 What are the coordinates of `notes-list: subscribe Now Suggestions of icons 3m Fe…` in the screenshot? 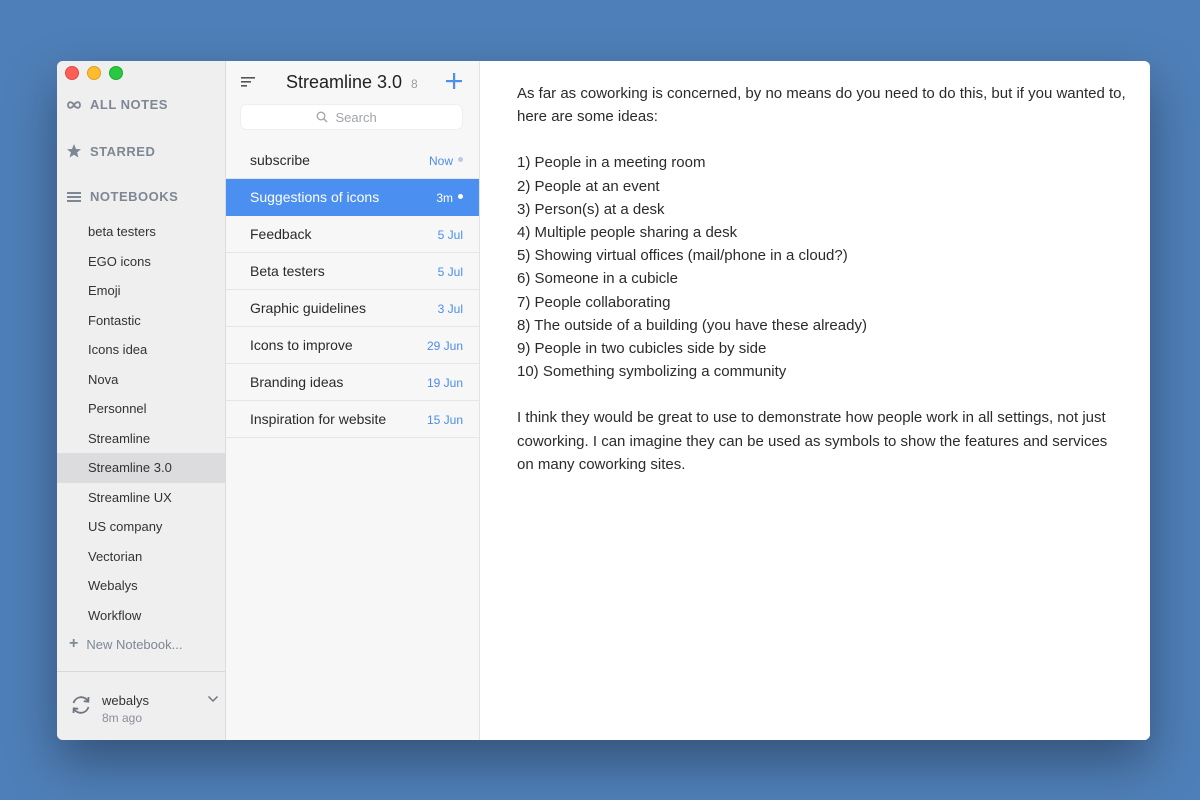 It's located at (352, 290).